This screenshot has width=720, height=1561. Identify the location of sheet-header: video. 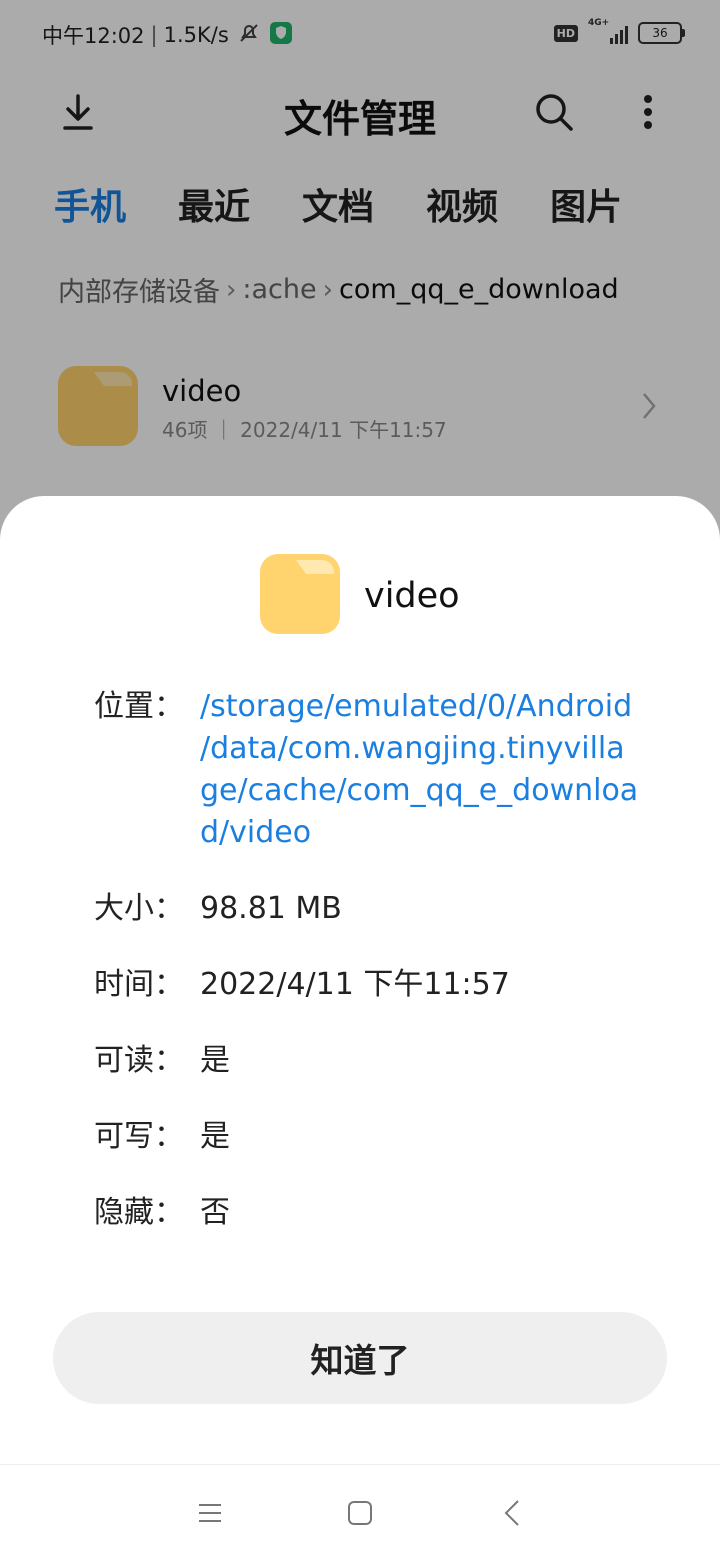
(360, 596).